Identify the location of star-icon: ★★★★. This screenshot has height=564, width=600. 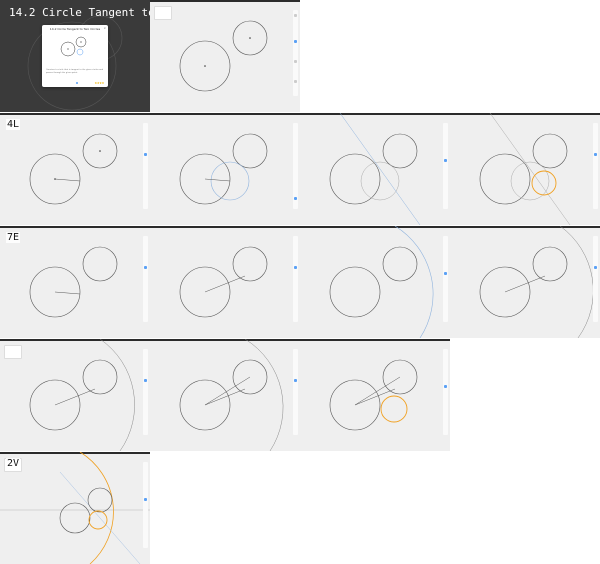
(99, 83).